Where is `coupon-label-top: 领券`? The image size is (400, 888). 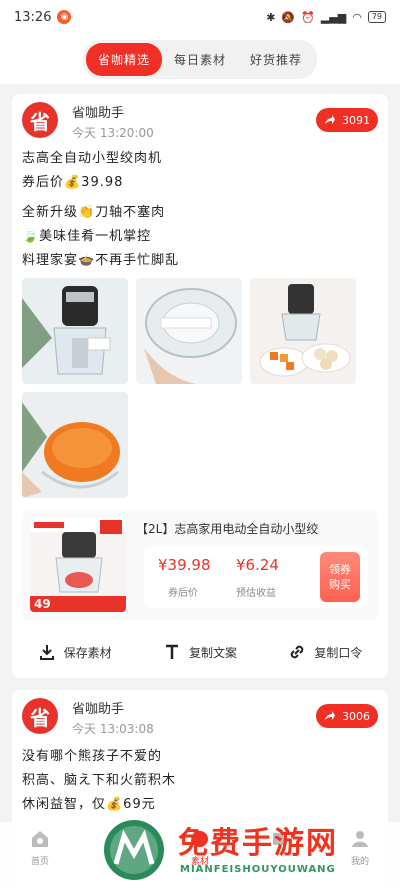 coupon-label-top: 领券 is located at coordinates (340, 569).